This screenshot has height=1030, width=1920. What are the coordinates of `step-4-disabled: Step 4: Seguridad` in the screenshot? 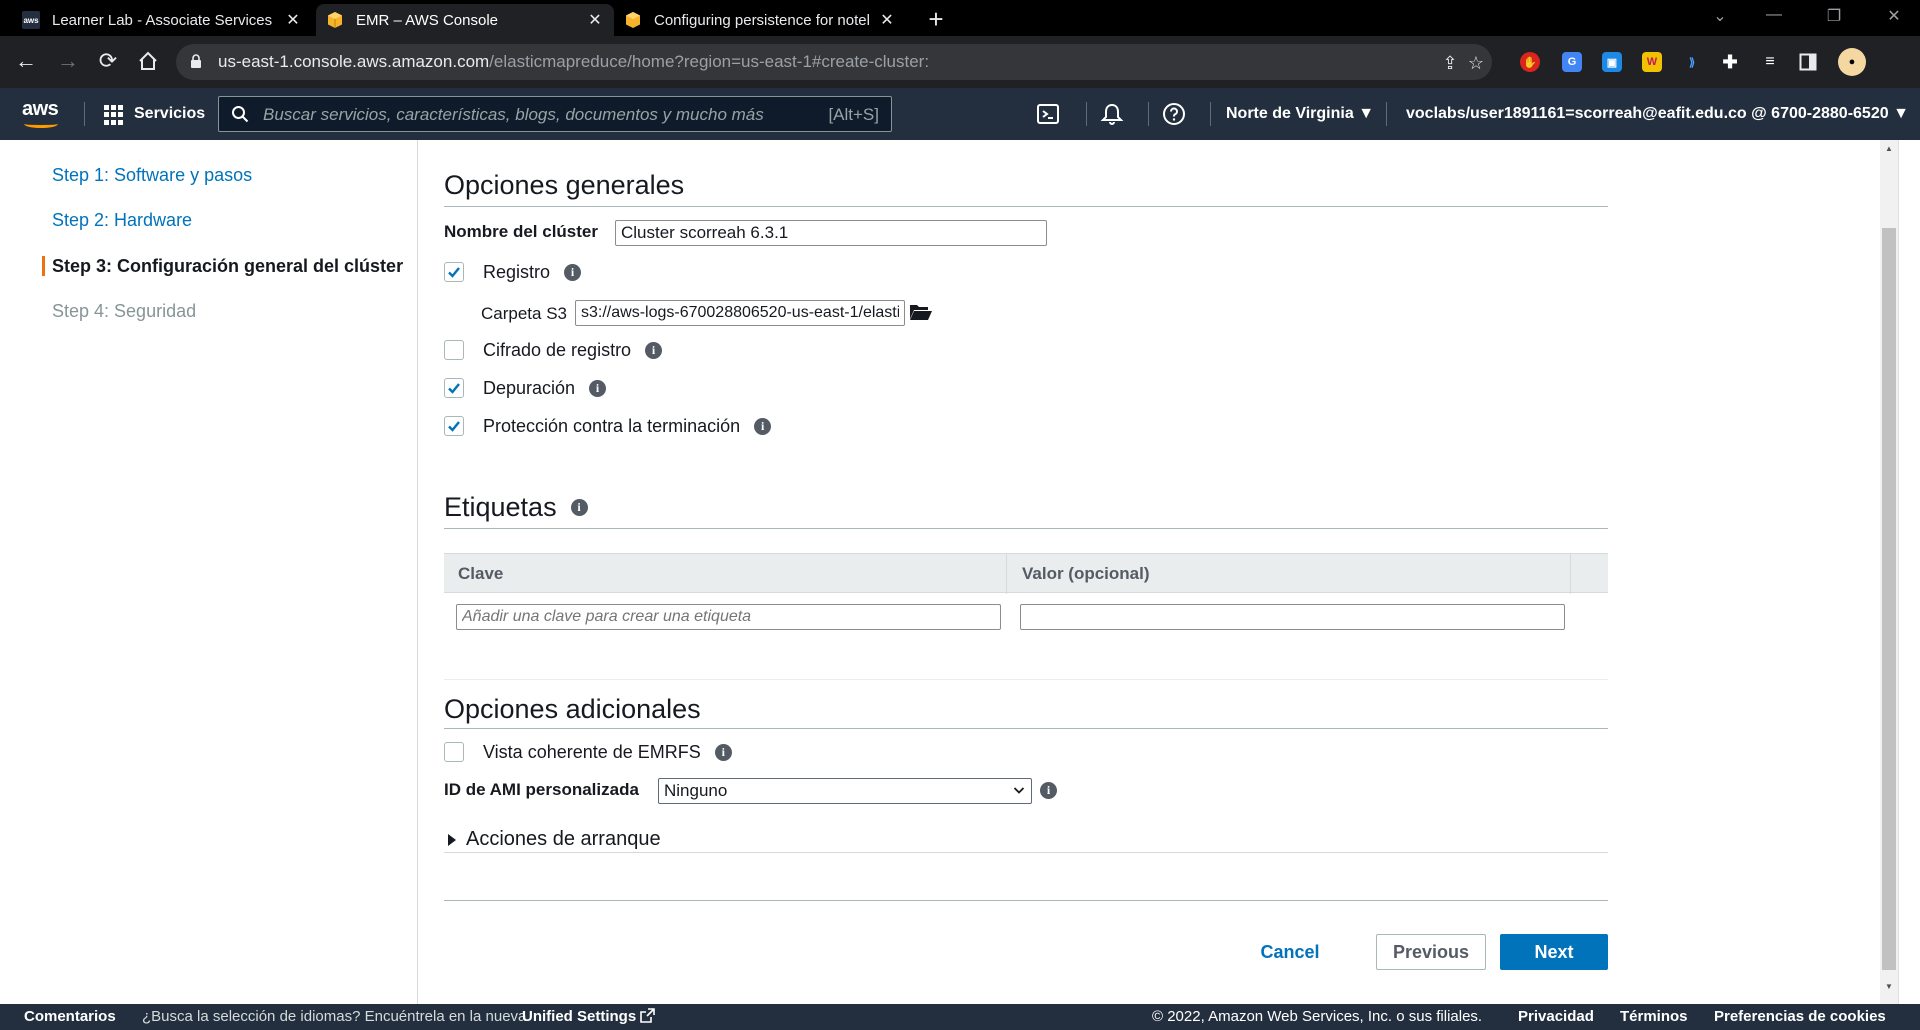 It's located at (124, 311).